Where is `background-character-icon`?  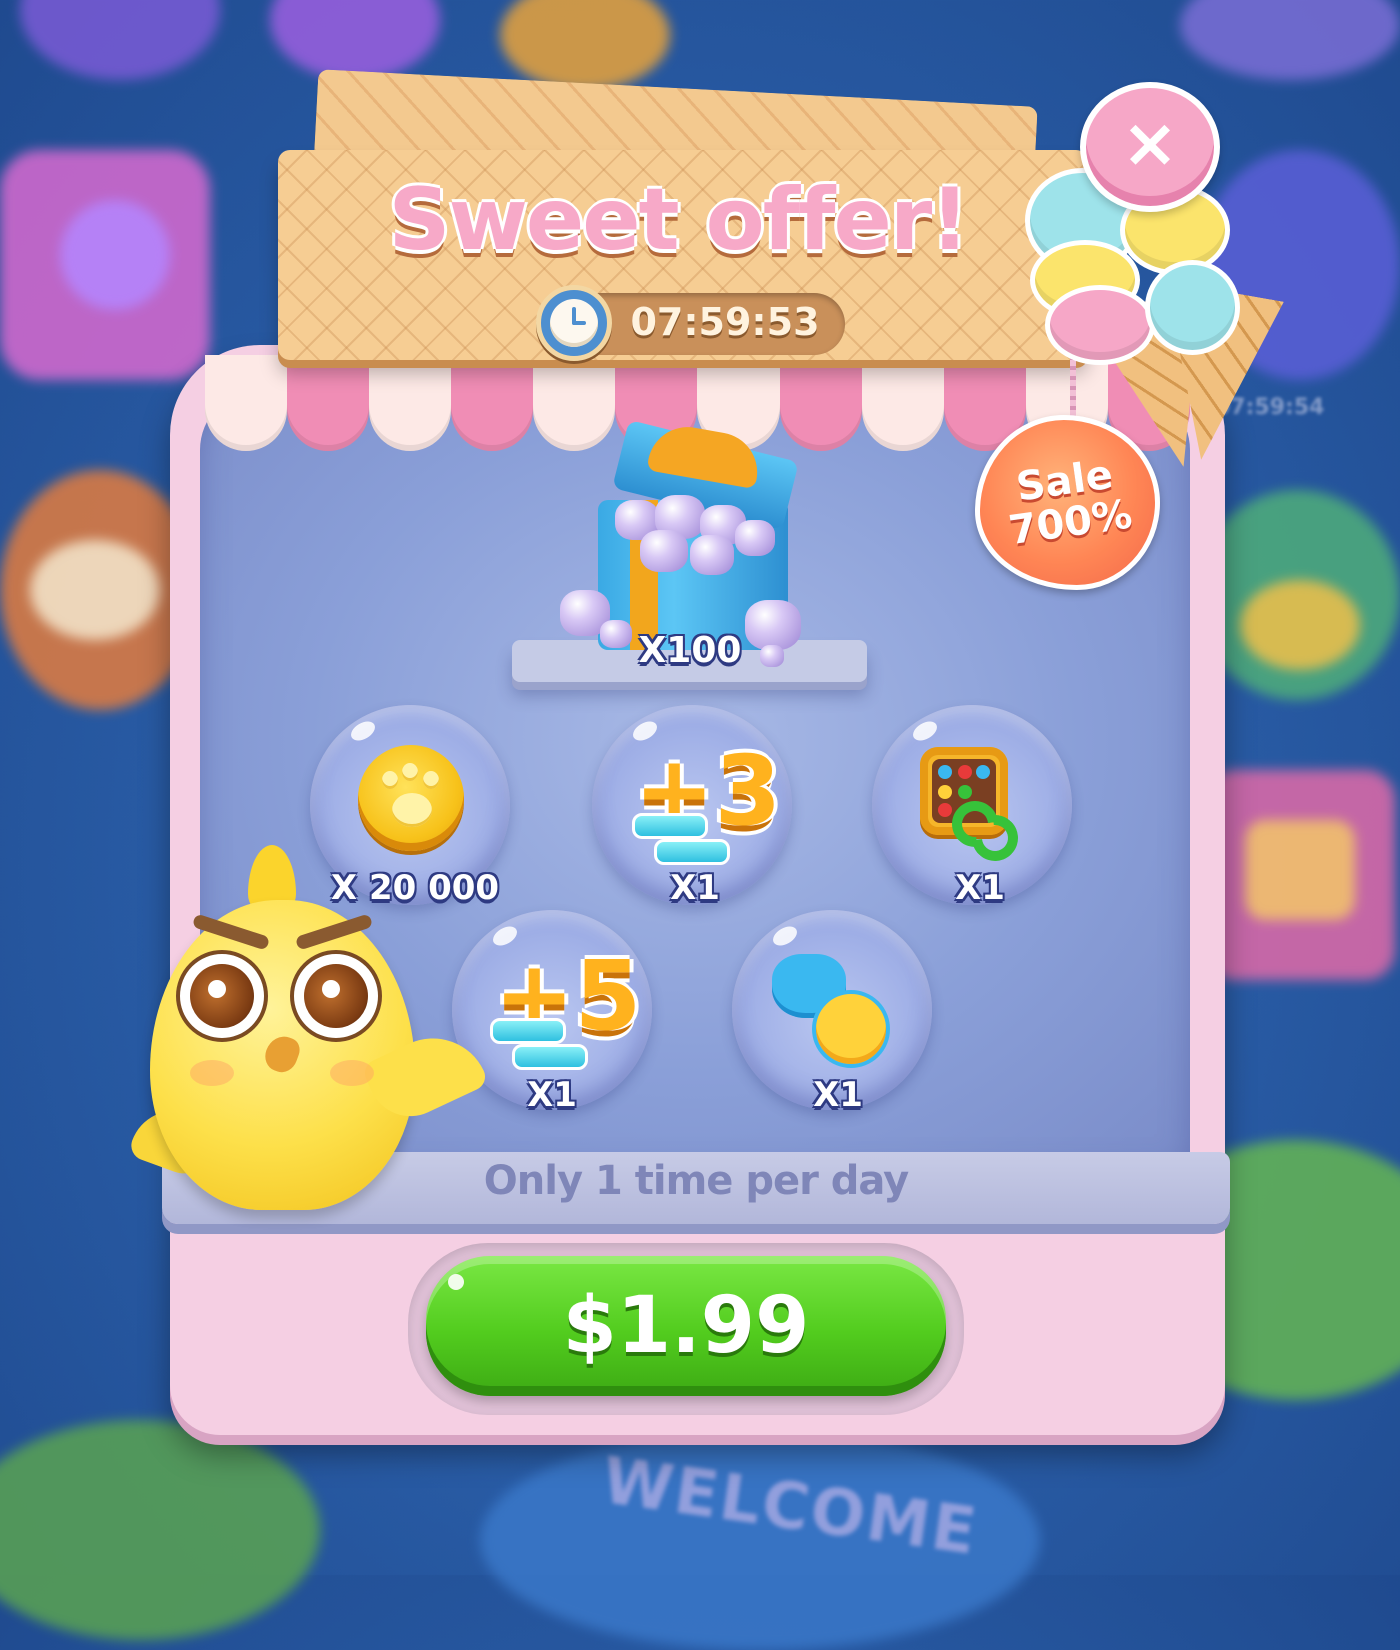
background-character-icon is located at coordinates (585, 45).